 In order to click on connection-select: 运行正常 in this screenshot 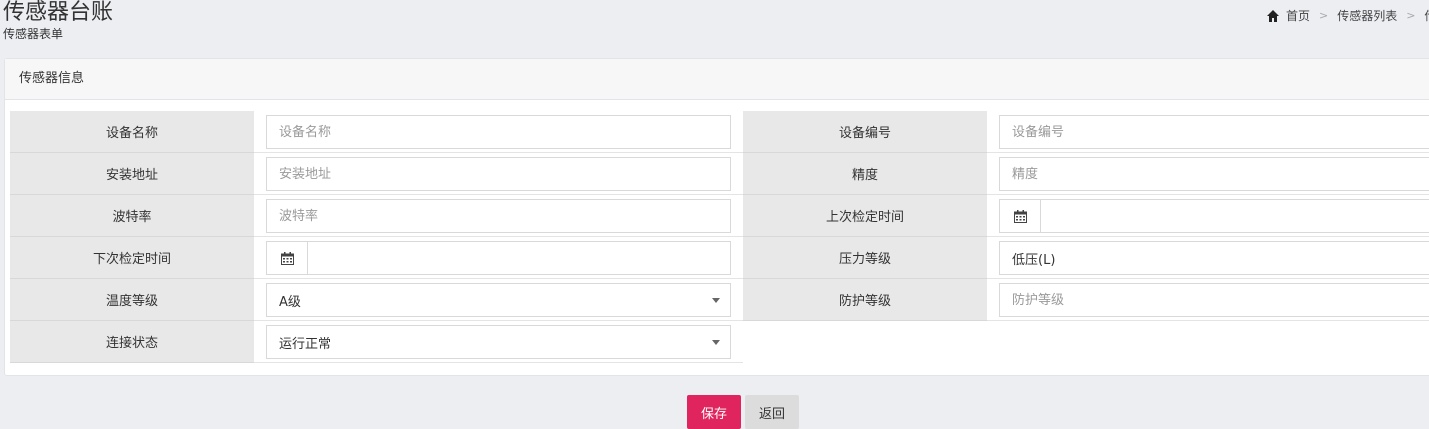, I will do `click(498, 342)`.